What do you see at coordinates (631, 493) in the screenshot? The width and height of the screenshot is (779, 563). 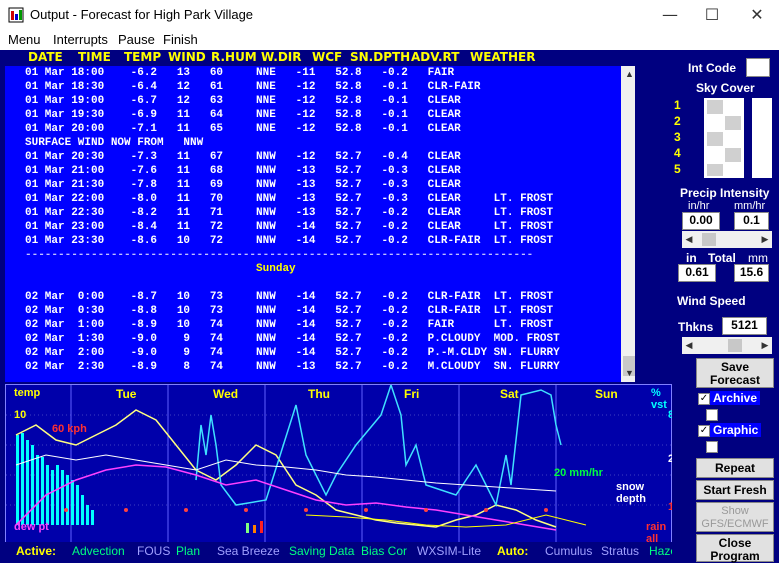 I see `graph-snow-label: snow depth` at bounding box center [631, 493].